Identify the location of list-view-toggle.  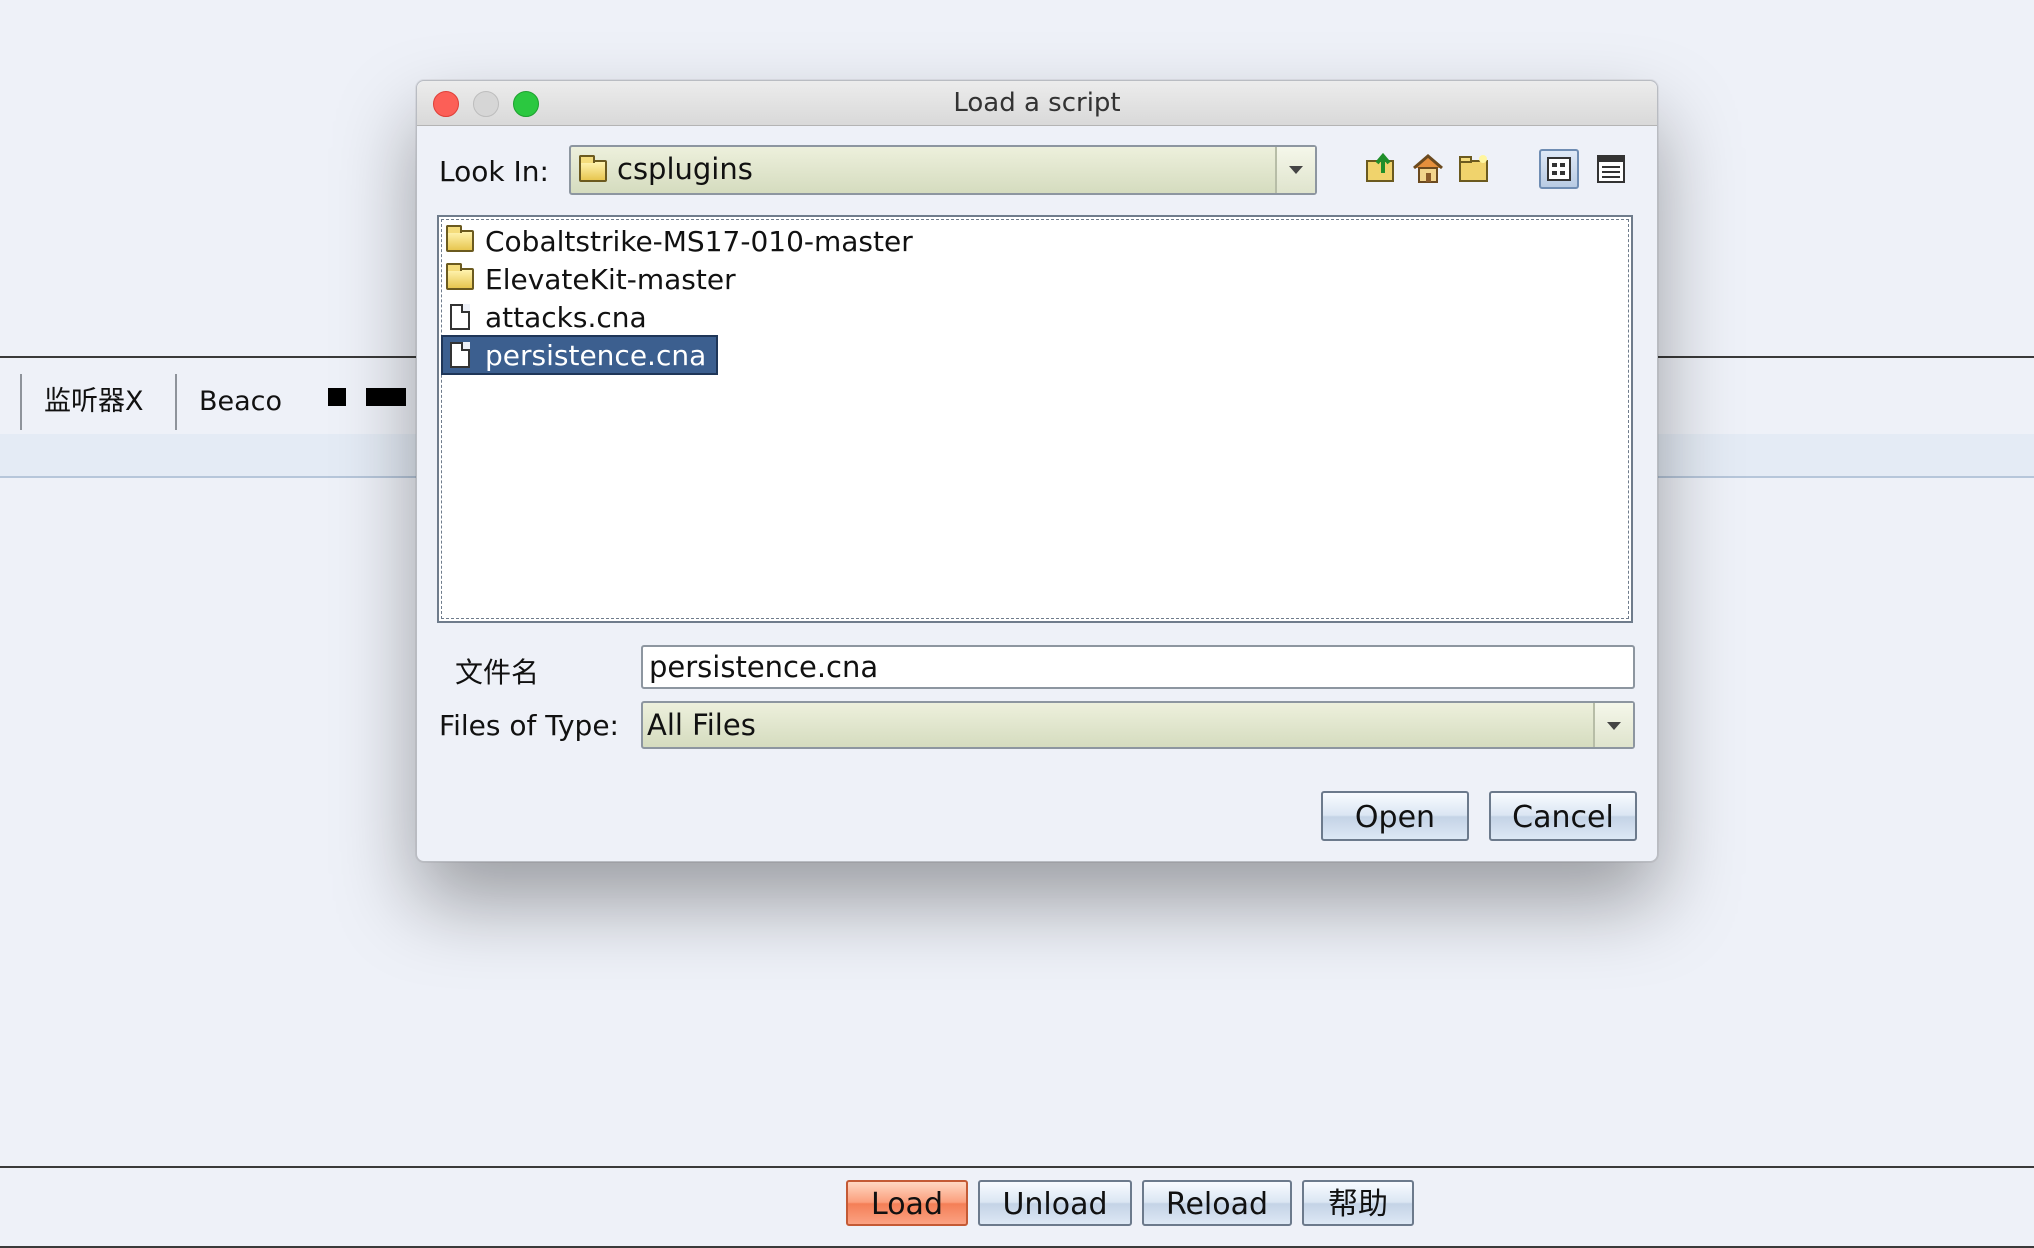
(1559, 169).